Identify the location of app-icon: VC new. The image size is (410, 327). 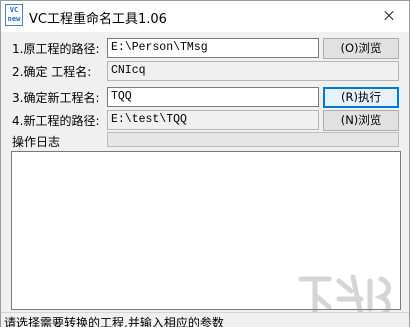
(14, 15).